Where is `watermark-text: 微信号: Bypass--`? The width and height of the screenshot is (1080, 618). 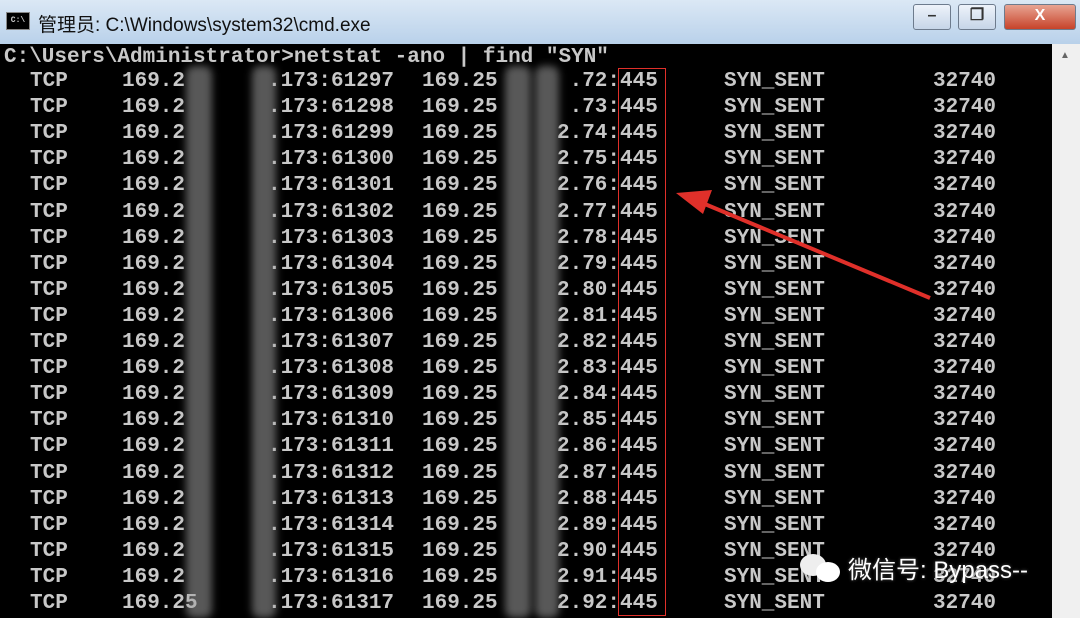 watermark-text: 微信号: Bypass-- is located at coordinates (938, 570).